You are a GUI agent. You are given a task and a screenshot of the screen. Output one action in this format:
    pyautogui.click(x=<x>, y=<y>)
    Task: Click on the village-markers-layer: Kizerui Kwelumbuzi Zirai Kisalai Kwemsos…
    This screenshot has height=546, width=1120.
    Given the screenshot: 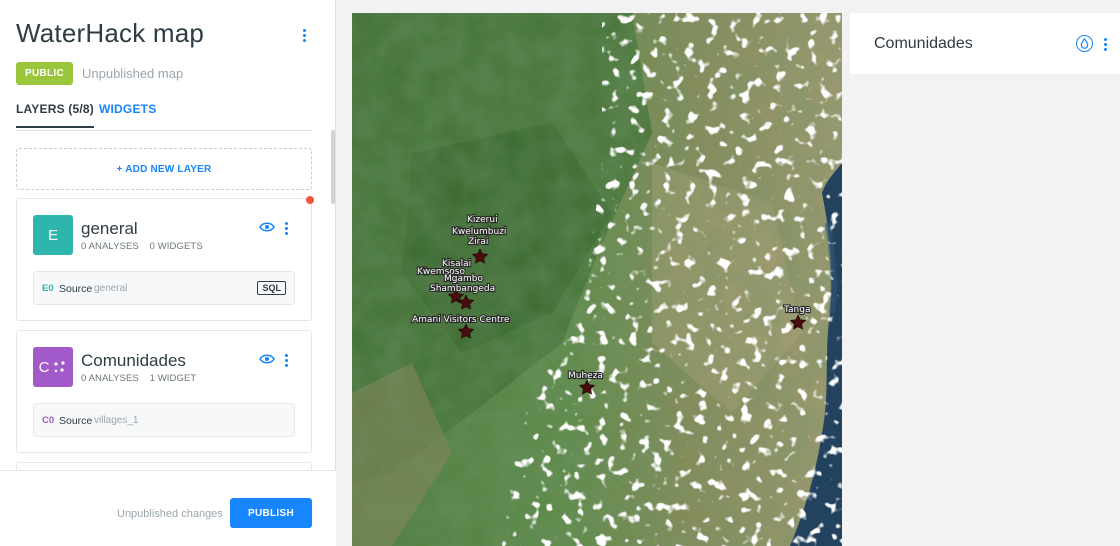 What is the action you would take?
    pyautogui.click(x=611, y=304)
    